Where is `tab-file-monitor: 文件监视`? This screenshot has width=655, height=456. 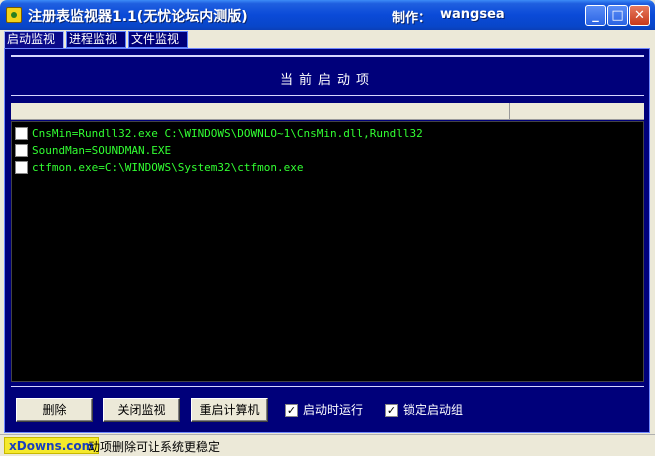 tab-file-monitor: 文件监视 is located at coordinates (158, 39).